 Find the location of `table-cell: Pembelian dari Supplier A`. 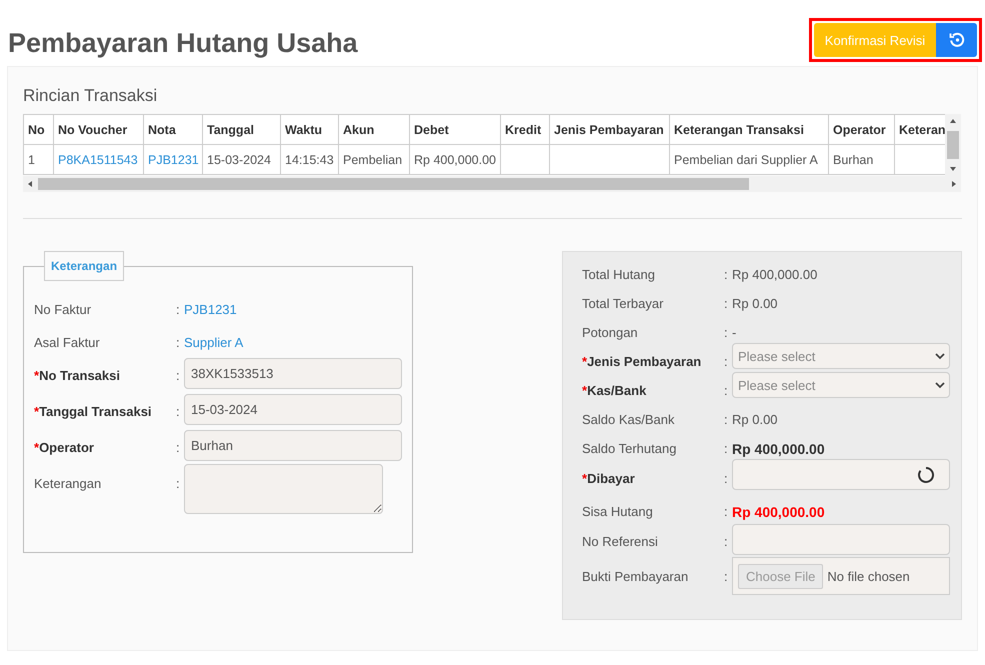

table-cell: Pembelian dari Supplier A is located at coordinates (749, 159).